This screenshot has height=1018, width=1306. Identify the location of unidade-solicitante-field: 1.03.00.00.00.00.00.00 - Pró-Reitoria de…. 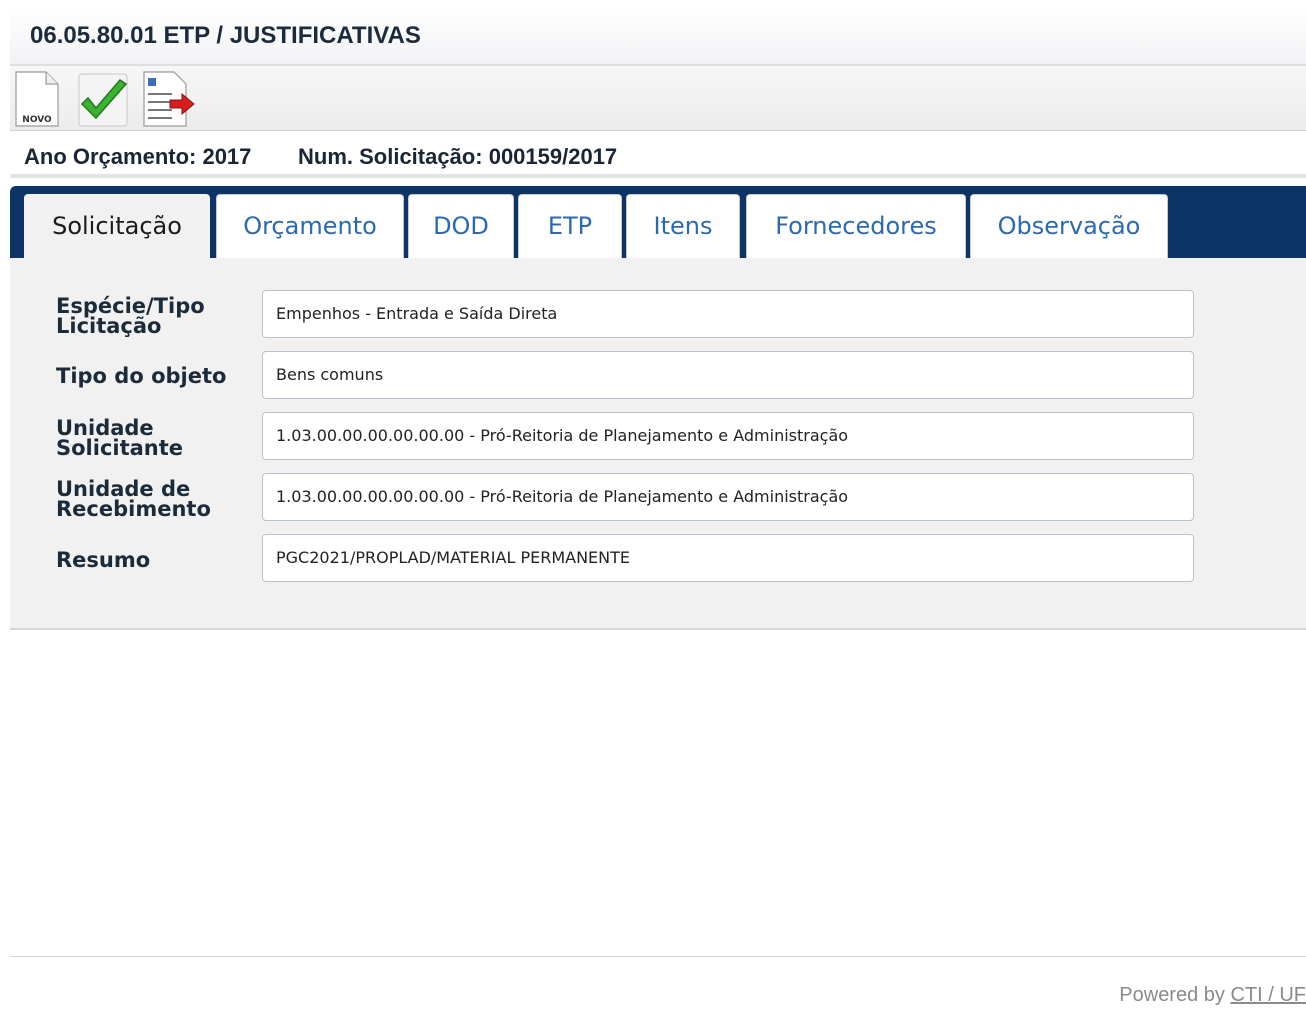
(728, 436).